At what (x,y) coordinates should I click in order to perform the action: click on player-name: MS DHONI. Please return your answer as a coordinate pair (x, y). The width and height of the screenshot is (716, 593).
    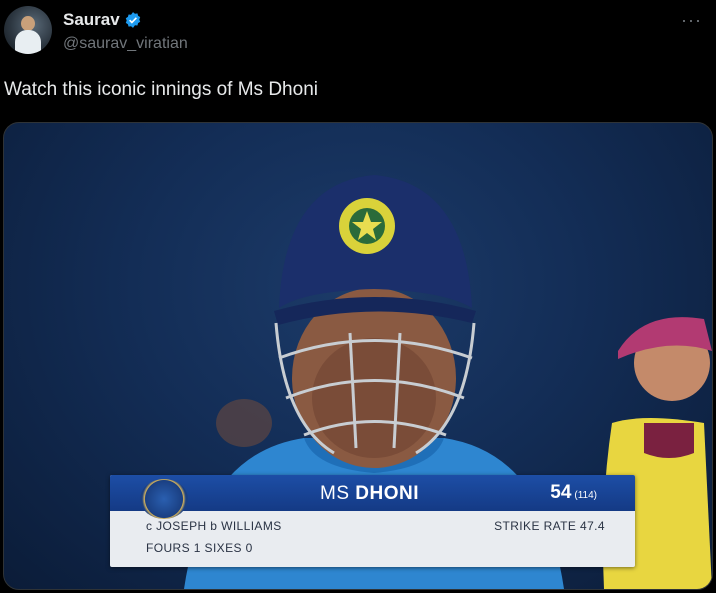
    Looking at the image, I should click on (369, 494).